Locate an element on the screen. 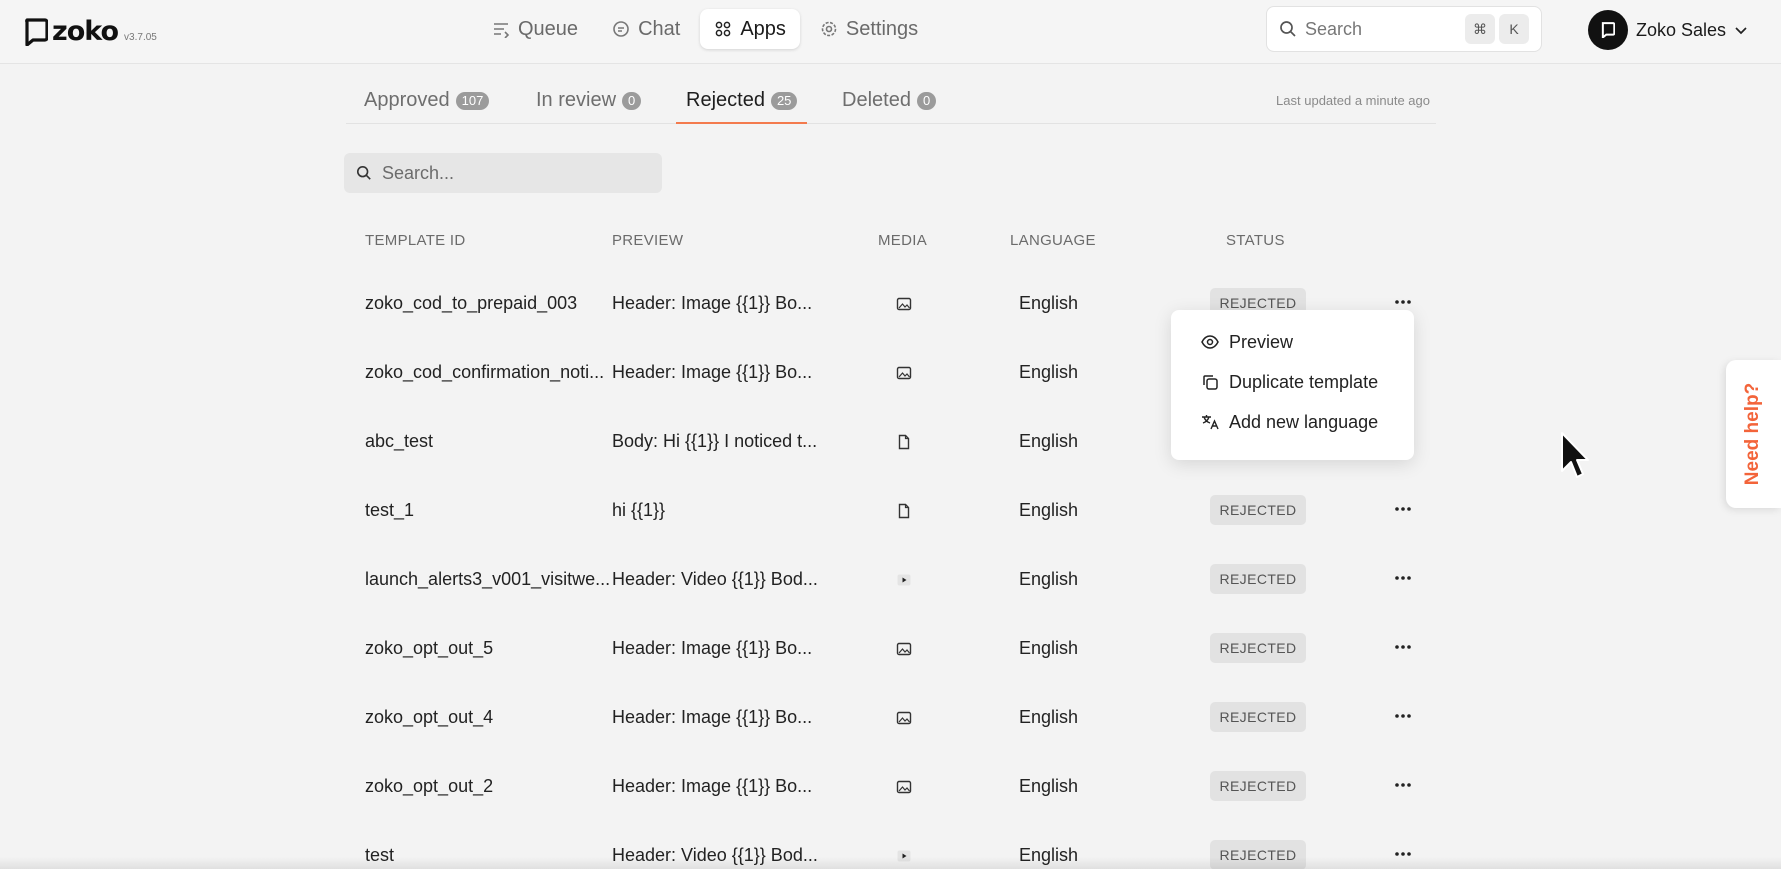  global-search-placeholder: Search is located at coordinates (1334, 28).